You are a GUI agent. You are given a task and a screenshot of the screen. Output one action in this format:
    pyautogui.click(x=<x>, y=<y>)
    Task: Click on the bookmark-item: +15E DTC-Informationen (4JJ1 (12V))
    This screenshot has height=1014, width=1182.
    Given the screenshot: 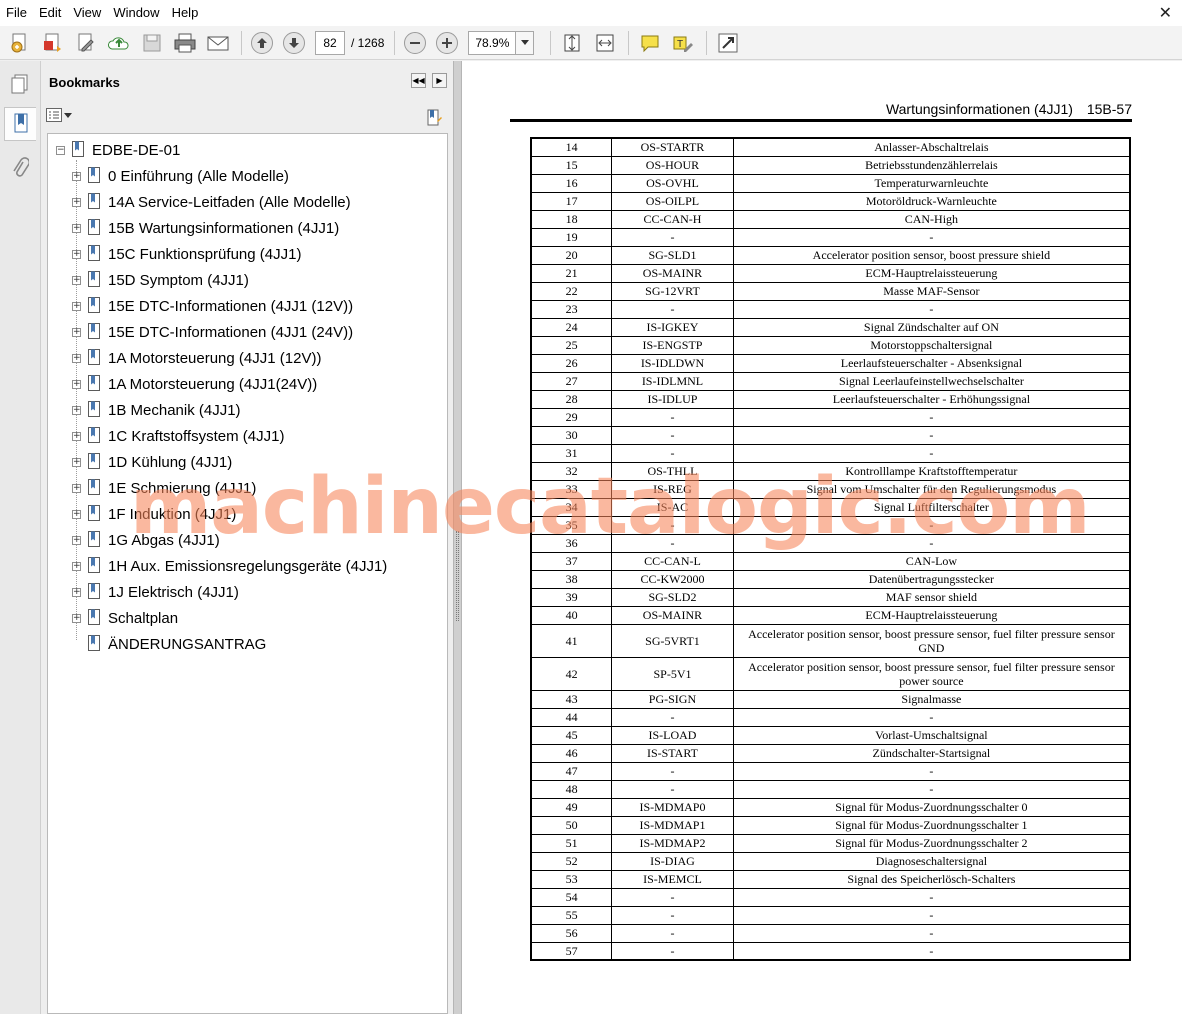 What is the action you would take?
    pyautogui.click(x=212, y=306)
    